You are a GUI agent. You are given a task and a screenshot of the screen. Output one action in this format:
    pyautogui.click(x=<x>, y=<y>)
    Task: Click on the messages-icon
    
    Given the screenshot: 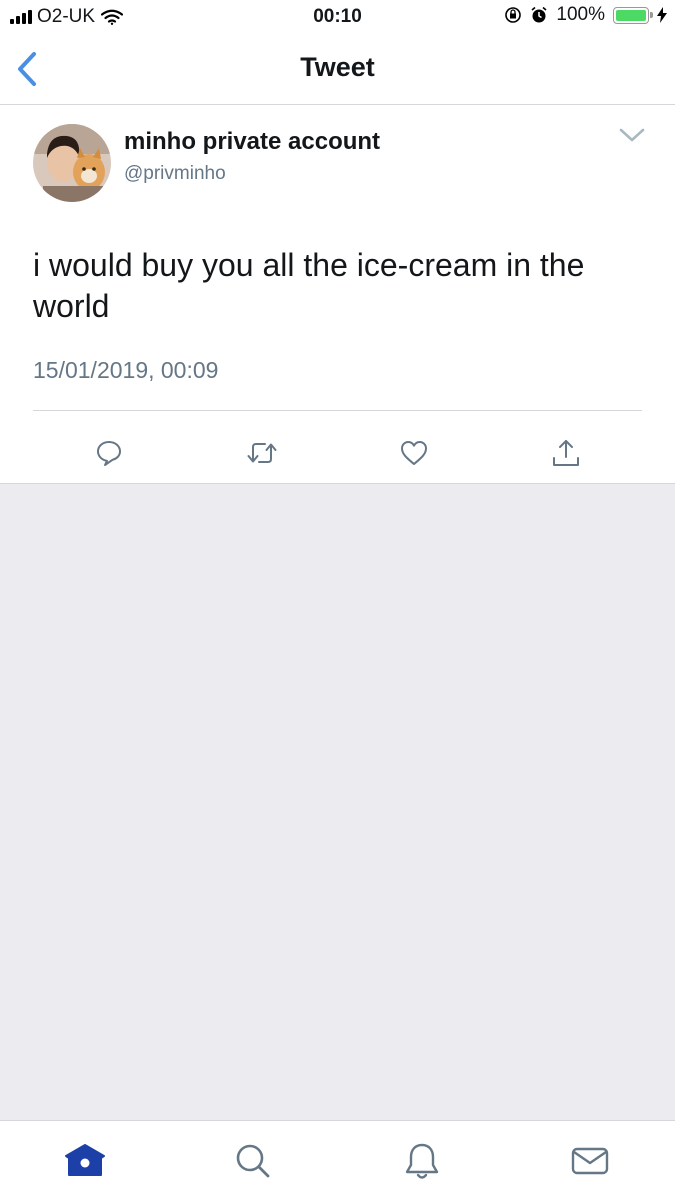 What is the action you would take?
    pyautogui.click(x=590, y=1161)
    